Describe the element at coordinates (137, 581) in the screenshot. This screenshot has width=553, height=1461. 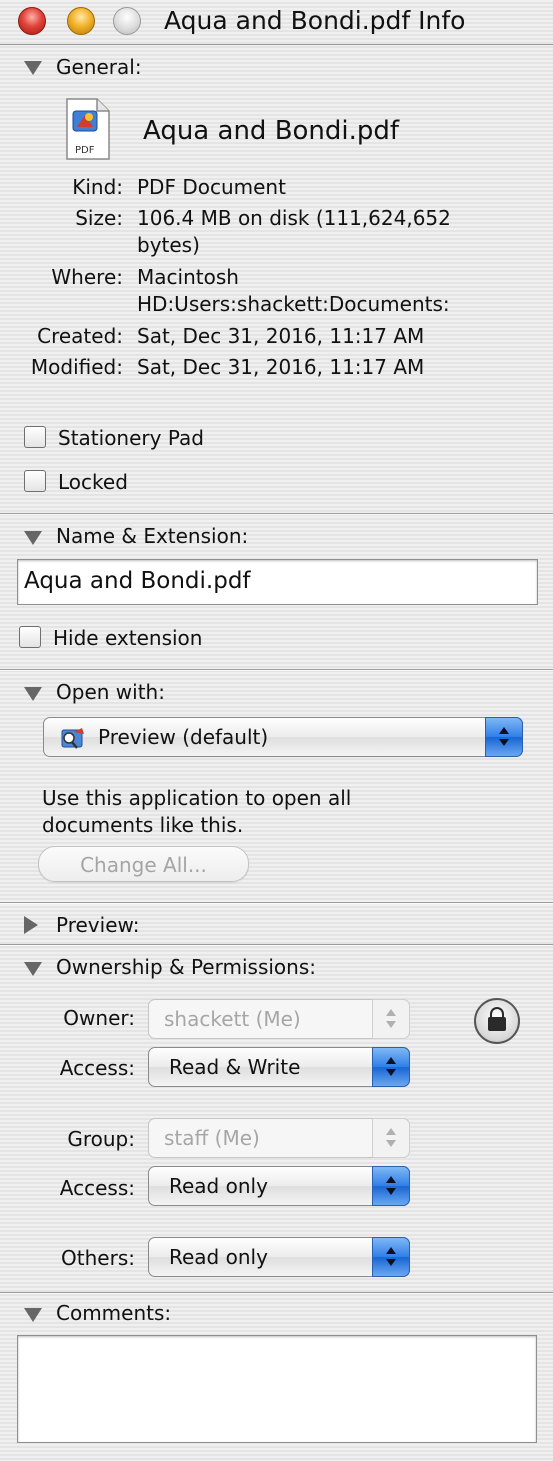
I see `name-extension-field-value: Aqua and Bondi.pdf` at that location.